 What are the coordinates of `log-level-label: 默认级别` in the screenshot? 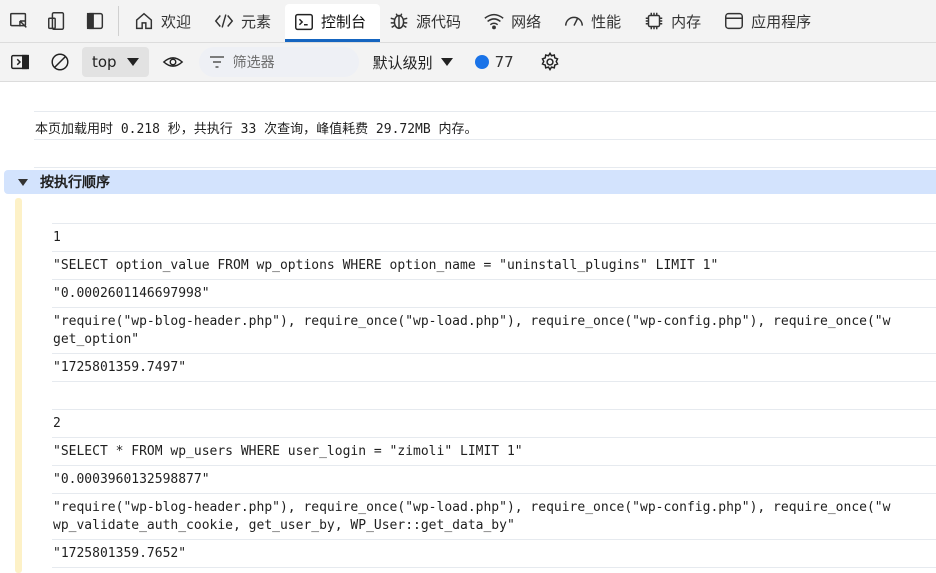 It's located at (402, 62).